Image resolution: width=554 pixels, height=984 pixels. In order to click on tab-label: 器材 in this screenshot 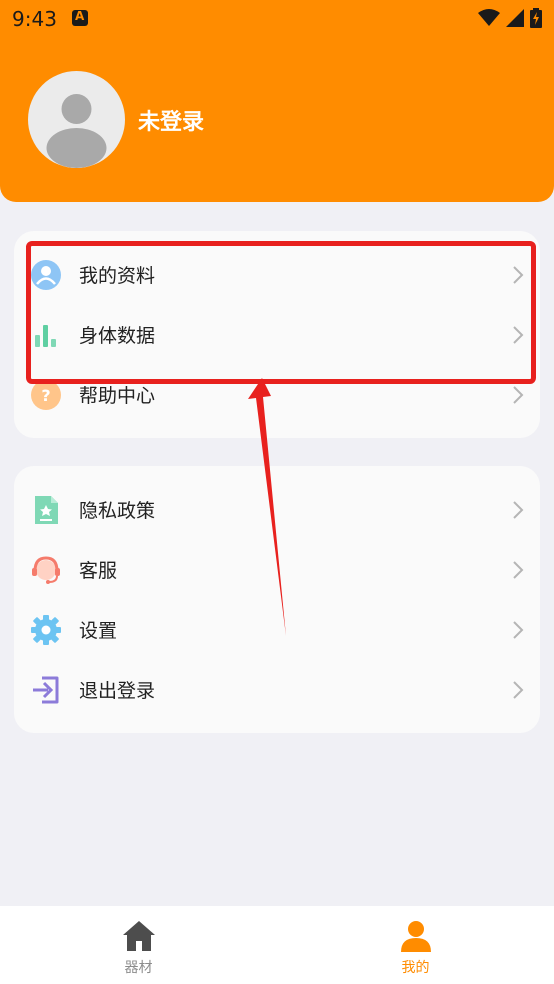, I will do `click(138, 968)`.